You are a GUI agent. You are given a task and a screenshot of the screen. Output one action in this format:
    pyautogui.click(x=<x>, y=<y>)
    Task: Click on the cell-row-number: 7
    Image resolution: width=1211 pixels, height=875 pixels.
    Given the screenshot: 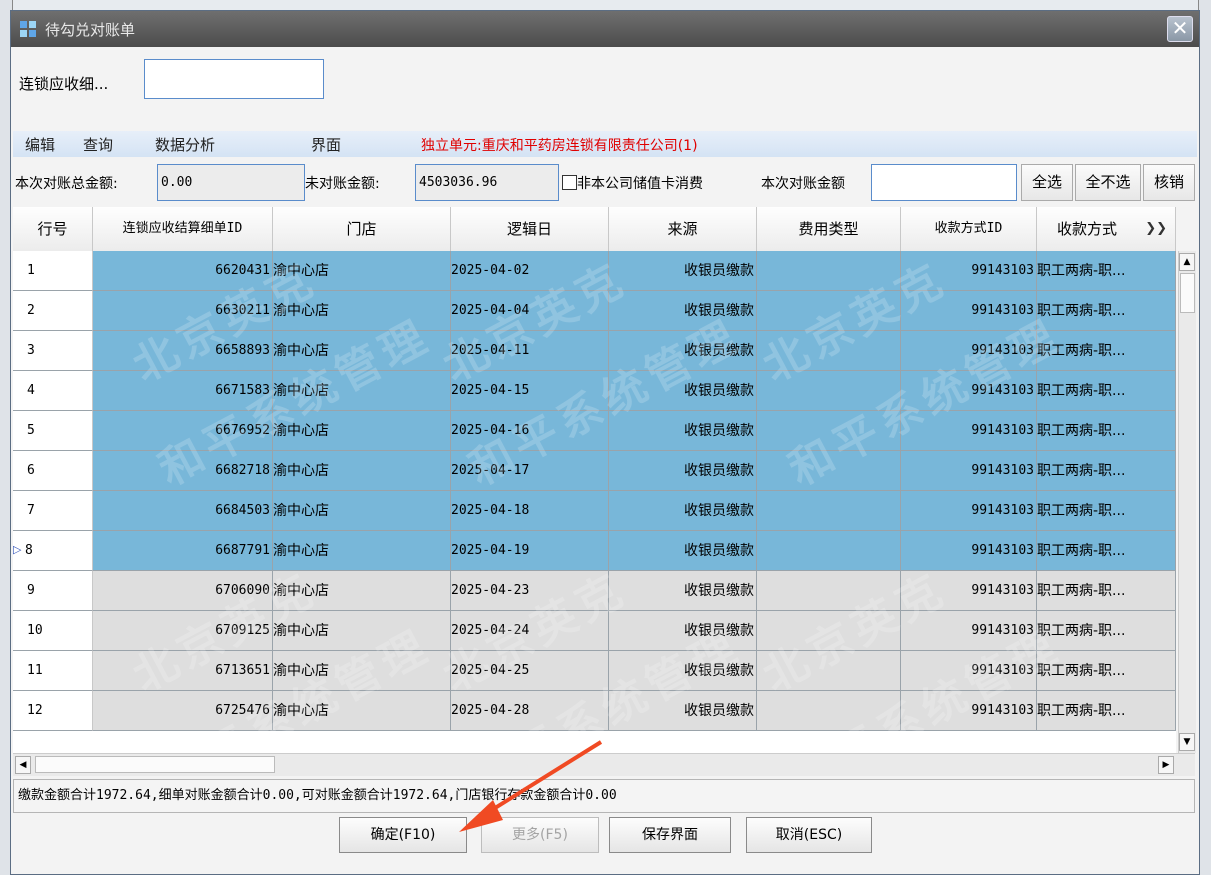 What is the action you would take?
    pyautogui.click(x=53, y=511)
    